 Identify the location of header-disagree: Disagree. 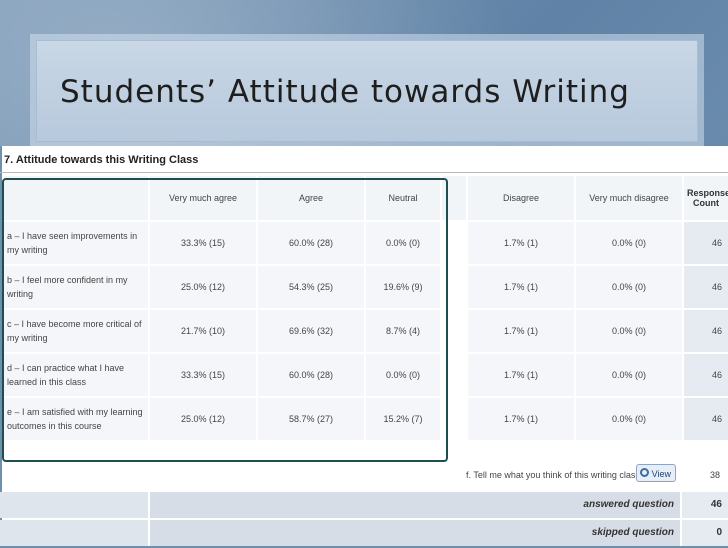
(521, 198).